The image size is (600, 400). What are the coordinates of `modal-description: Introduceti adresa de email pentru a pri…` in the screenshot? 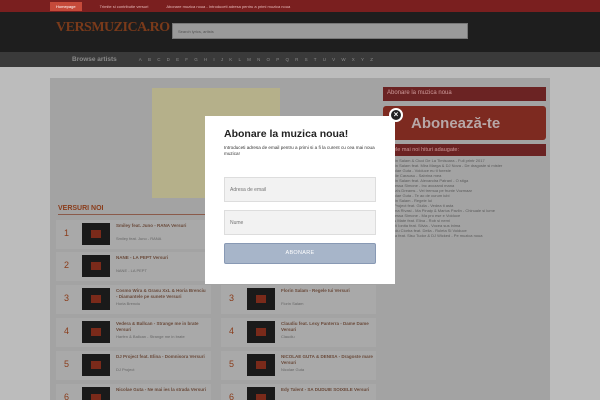 It's located at (299, 150).